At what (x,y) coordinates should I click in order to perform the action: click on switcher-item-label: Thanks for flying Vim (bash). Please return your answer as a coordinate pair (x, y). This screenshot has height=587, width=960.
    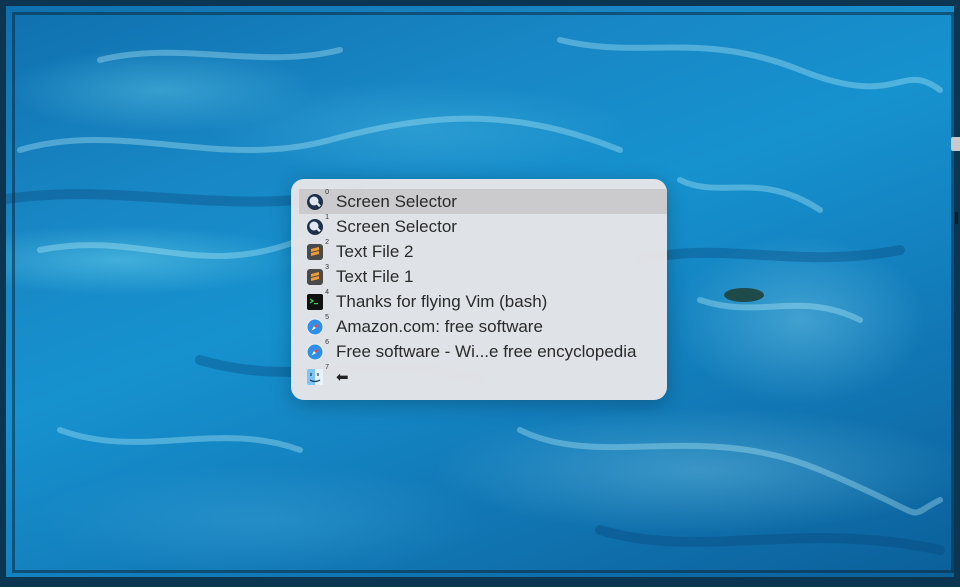
    Looking at the image, I should click on (442, 301).